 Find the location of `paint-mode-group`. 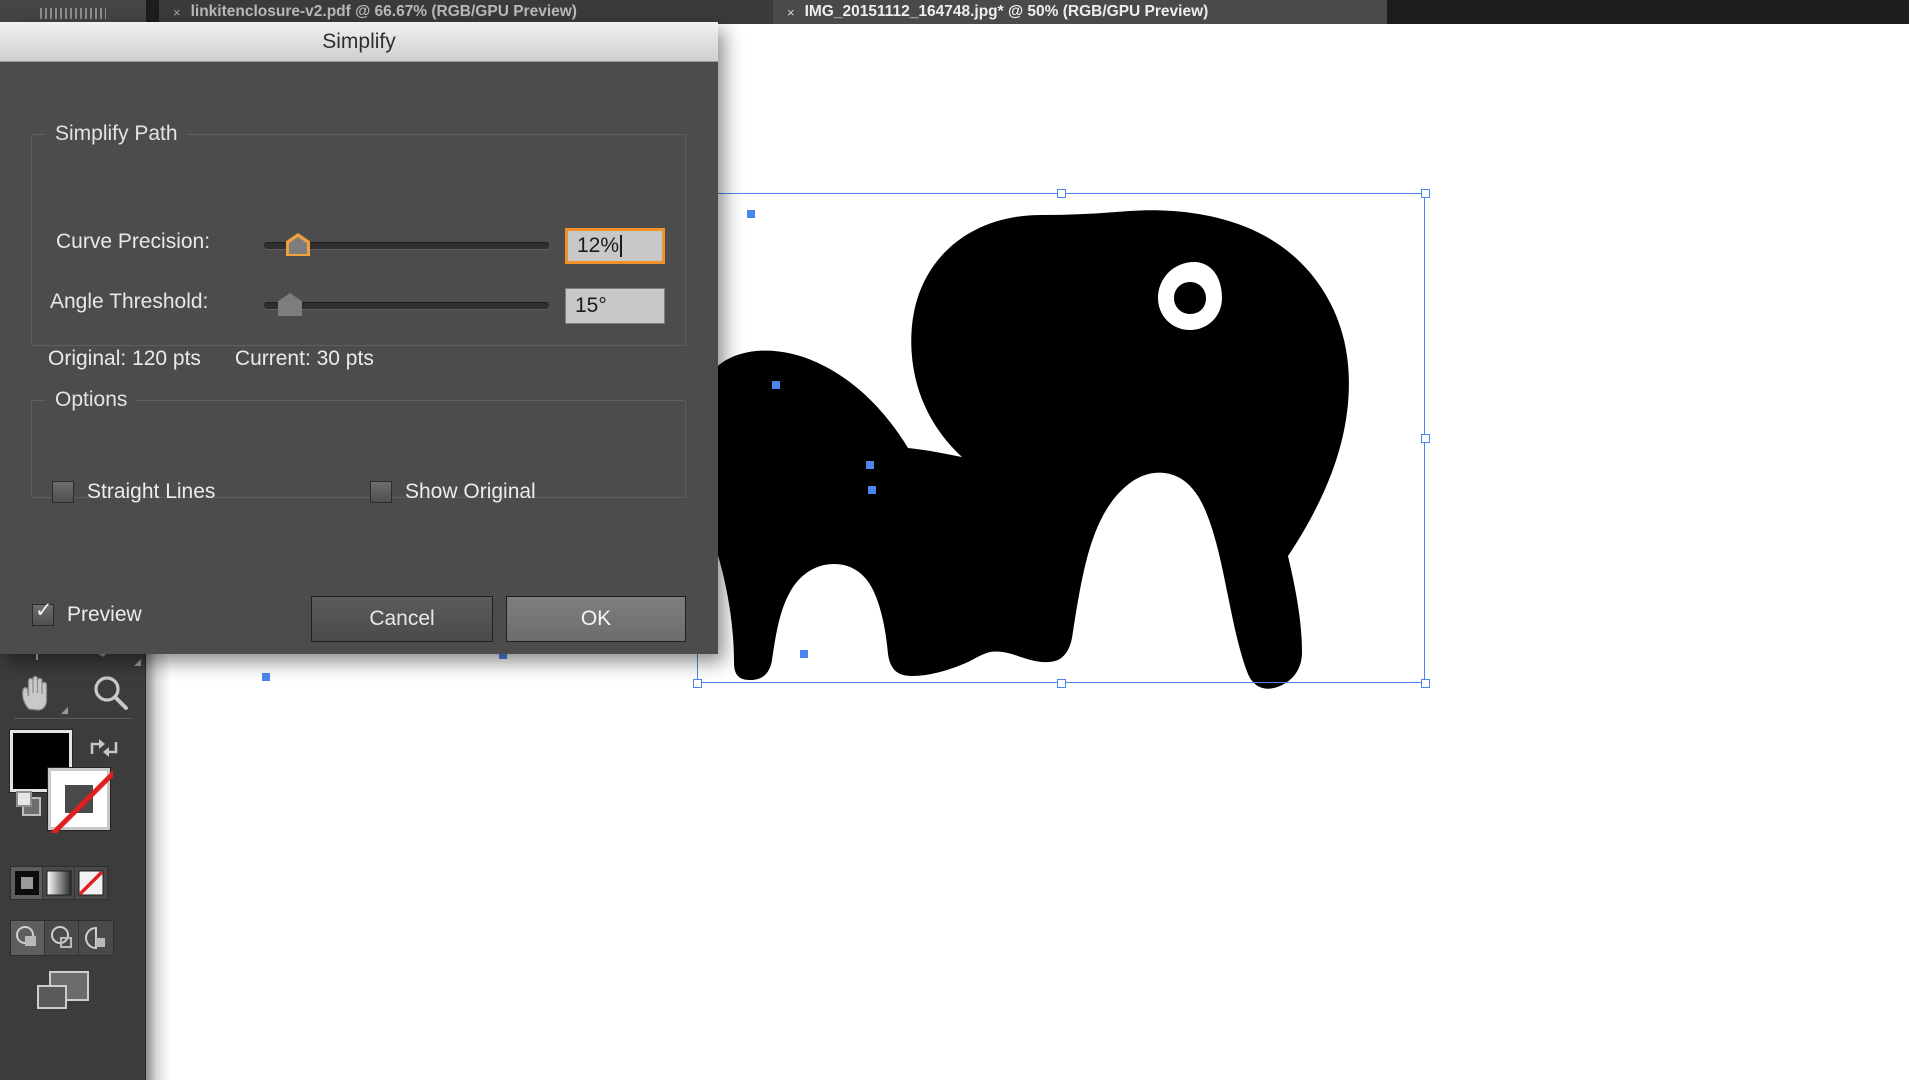

paint-mode-group is located at coordinates (59, 883).